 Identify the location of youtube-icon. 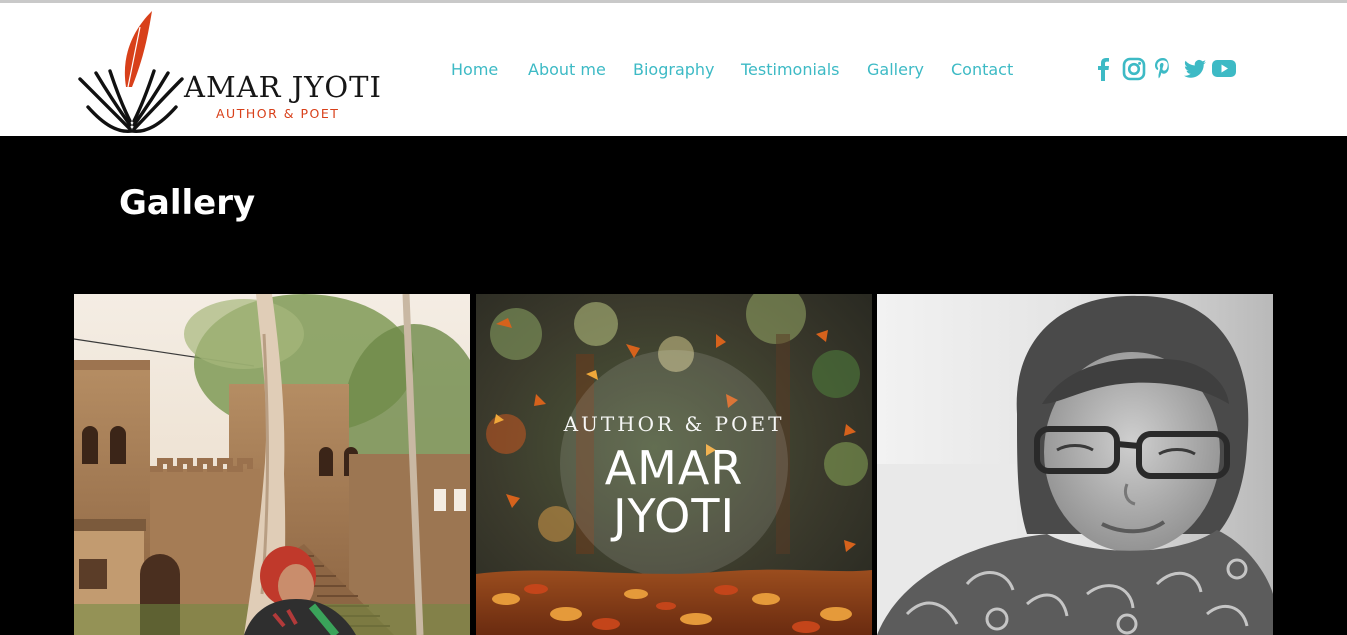
(1224, 69).